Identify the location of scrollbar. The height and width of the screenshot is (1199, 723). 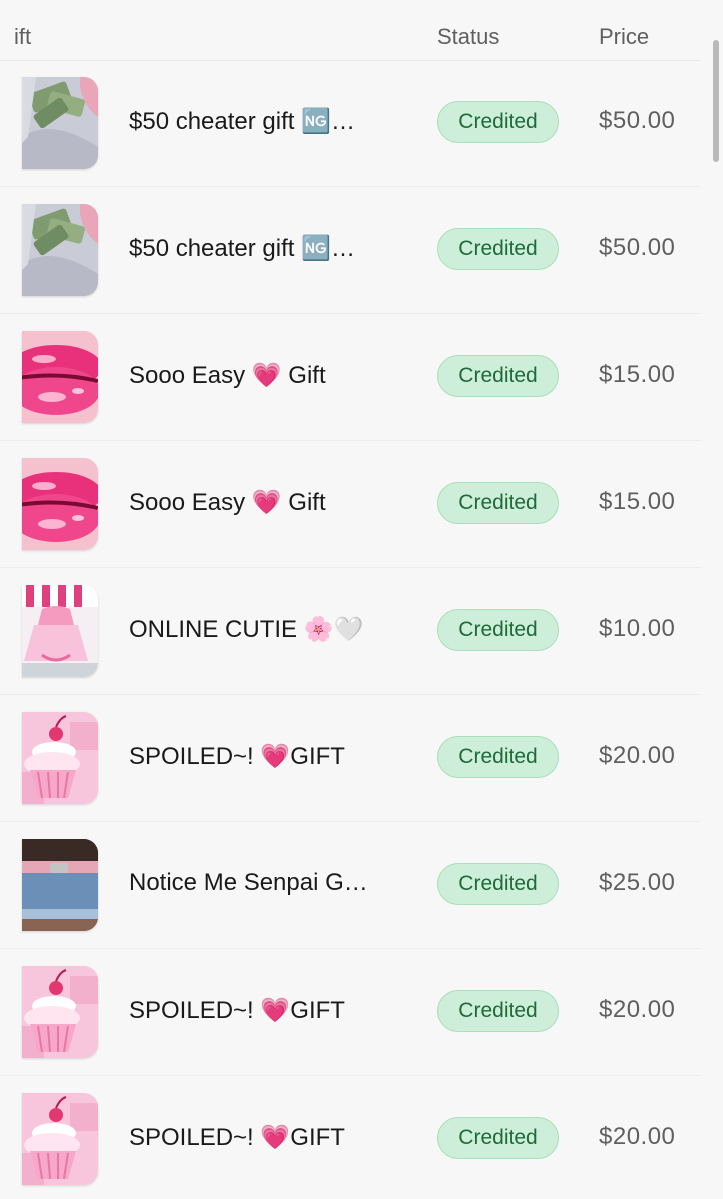
(716, 101).